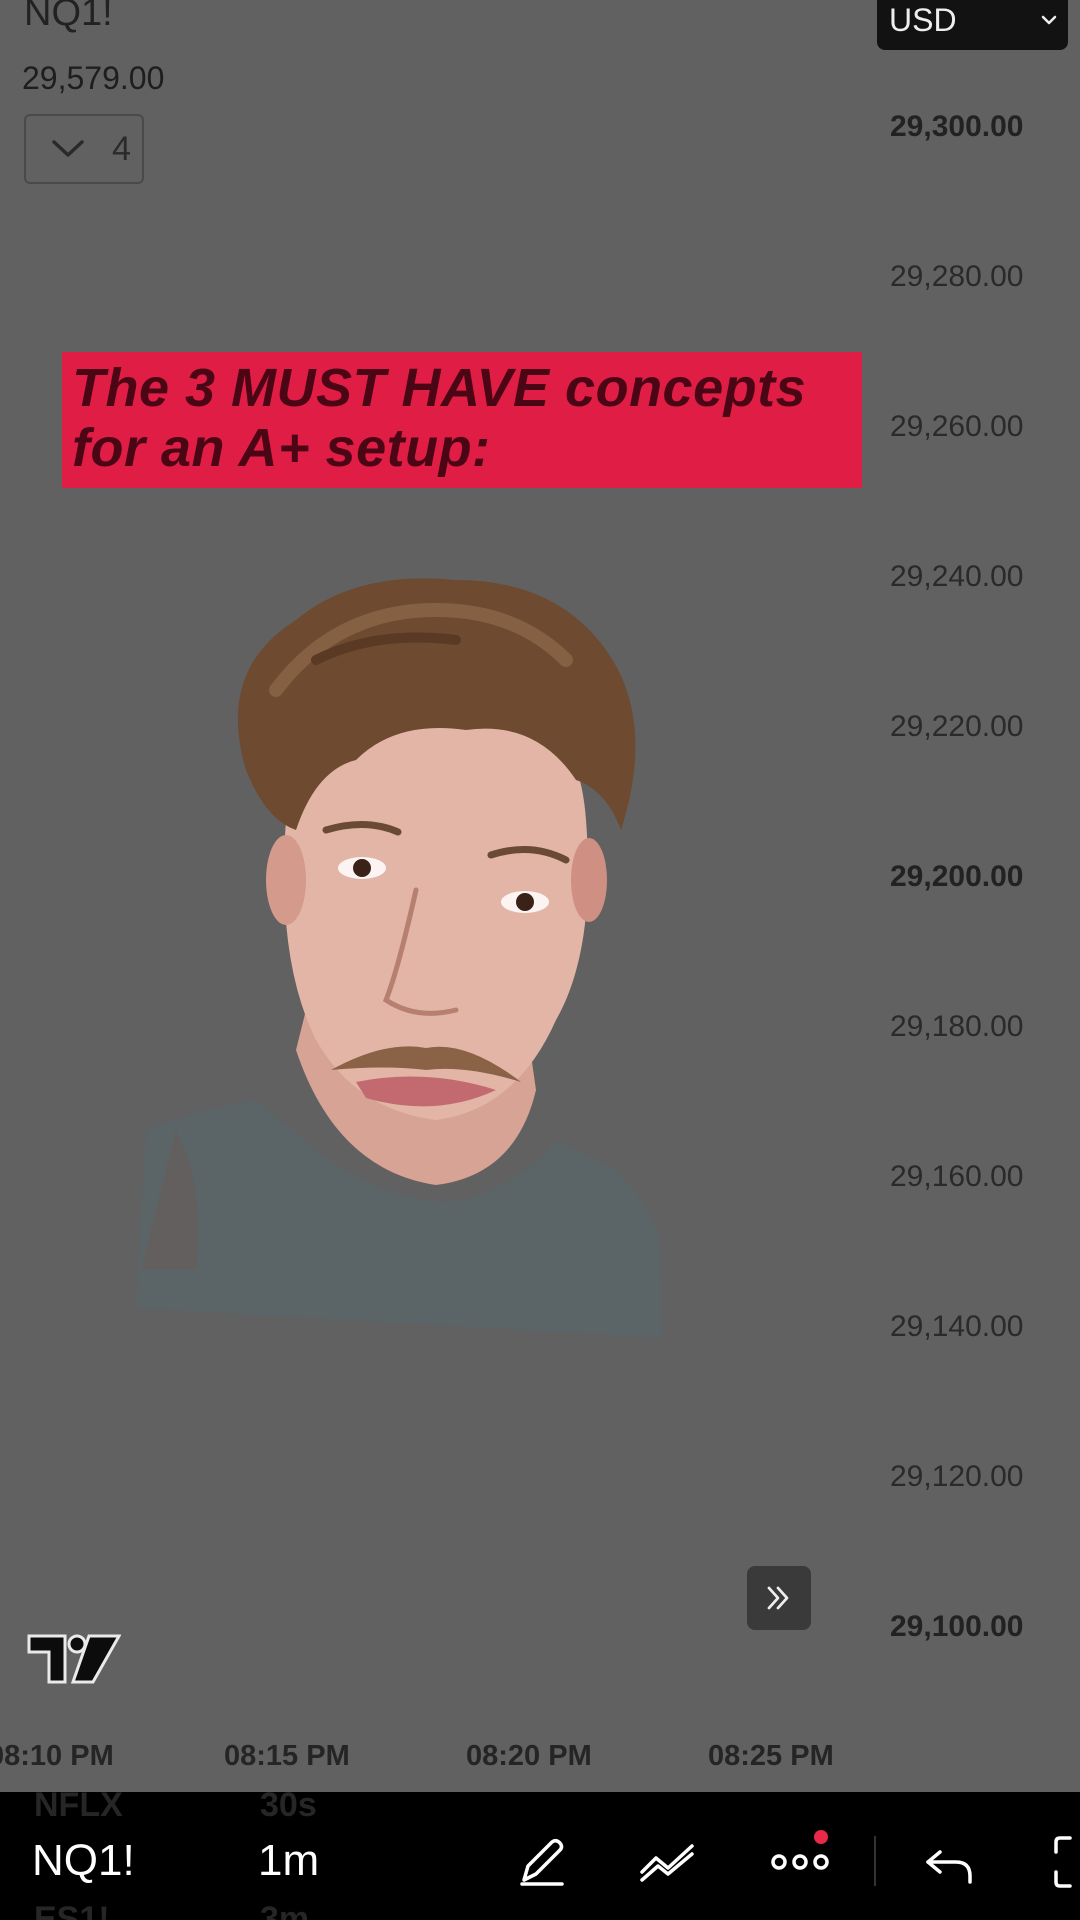 Image resolution: width=1080 pixels, height=1920 pixels. I want to click on picker-item-interval-below: 3m, so click(285, 1910).